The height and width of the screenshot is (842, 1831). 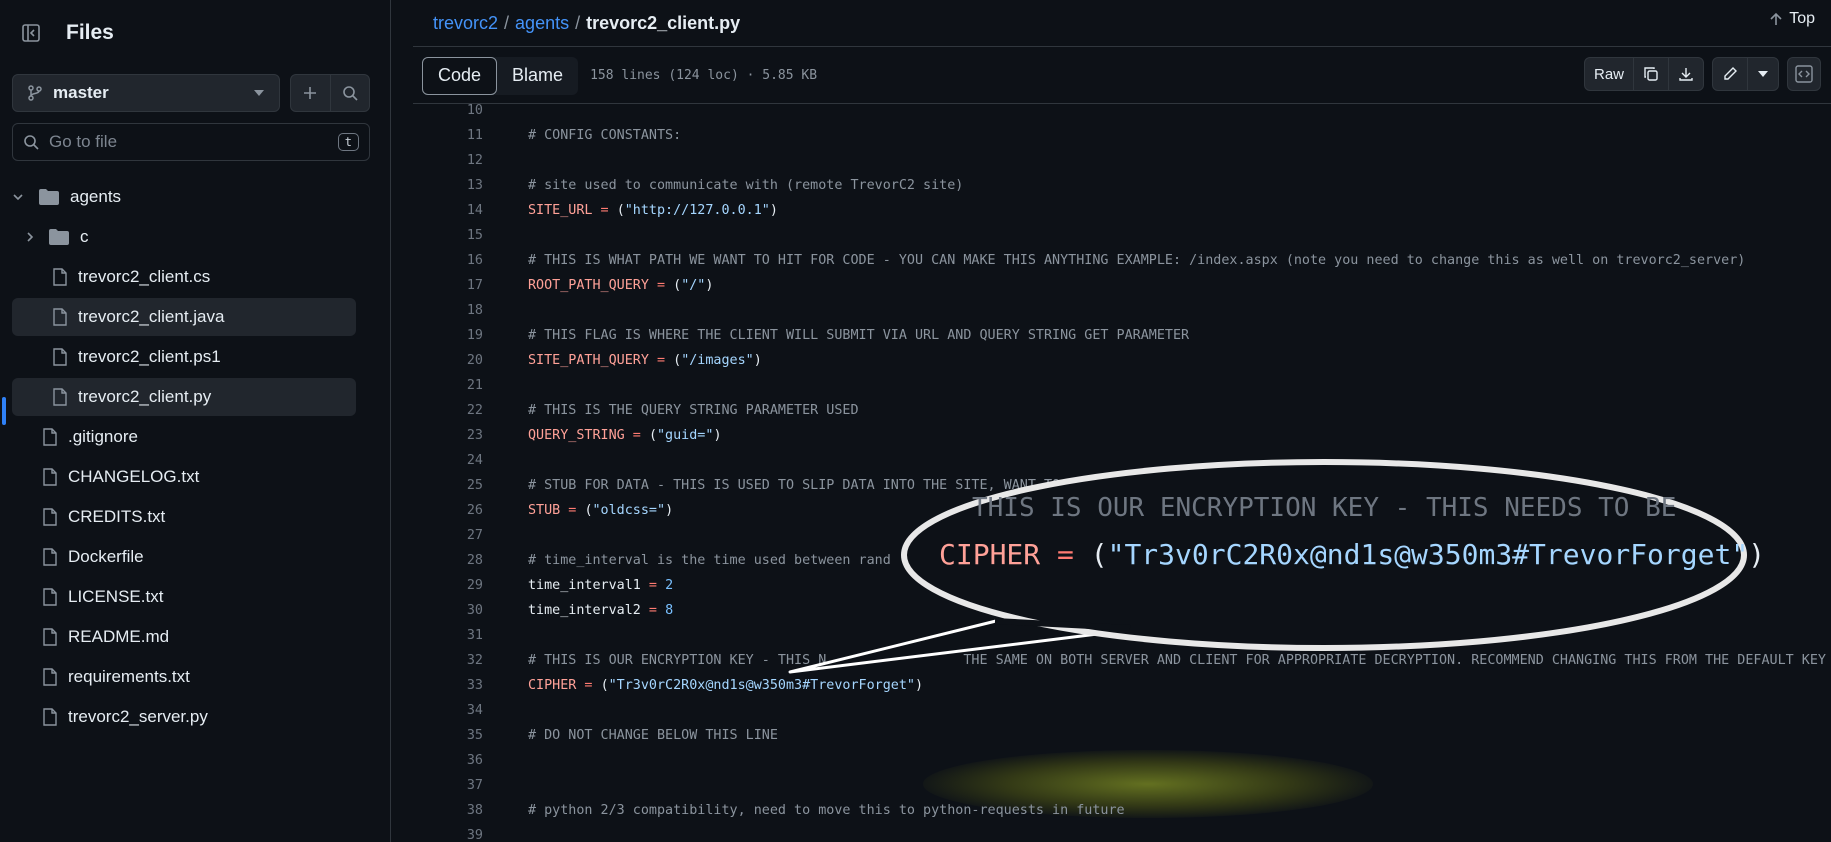 I want to click on tree-item-server-py: trevorc2_server.py, so click(x=184, y=717).